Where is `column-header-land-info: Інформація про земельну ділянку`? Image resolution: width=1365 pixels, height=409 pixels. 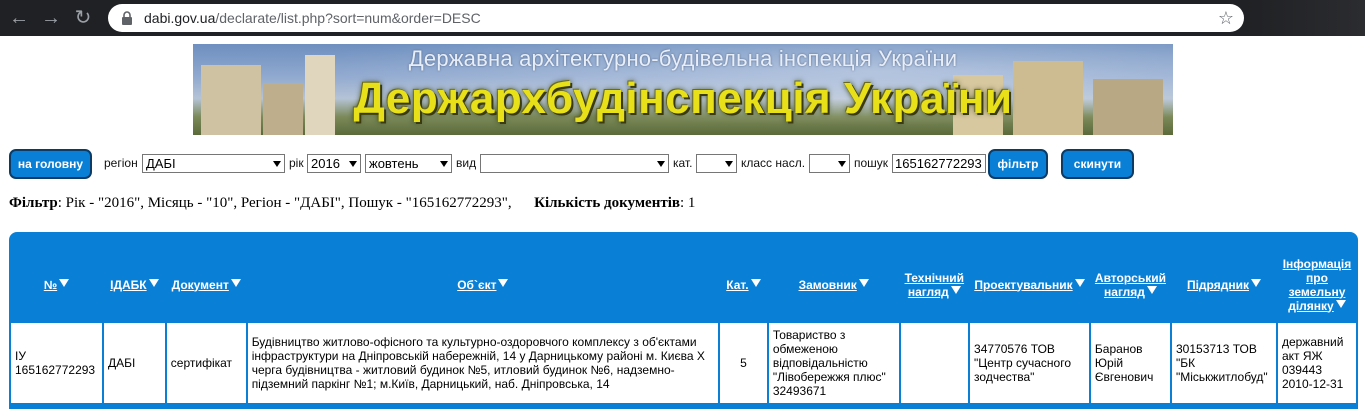
column-header-land-info: Інформація про земельну ділянку is located at coordinates (1316, 284).